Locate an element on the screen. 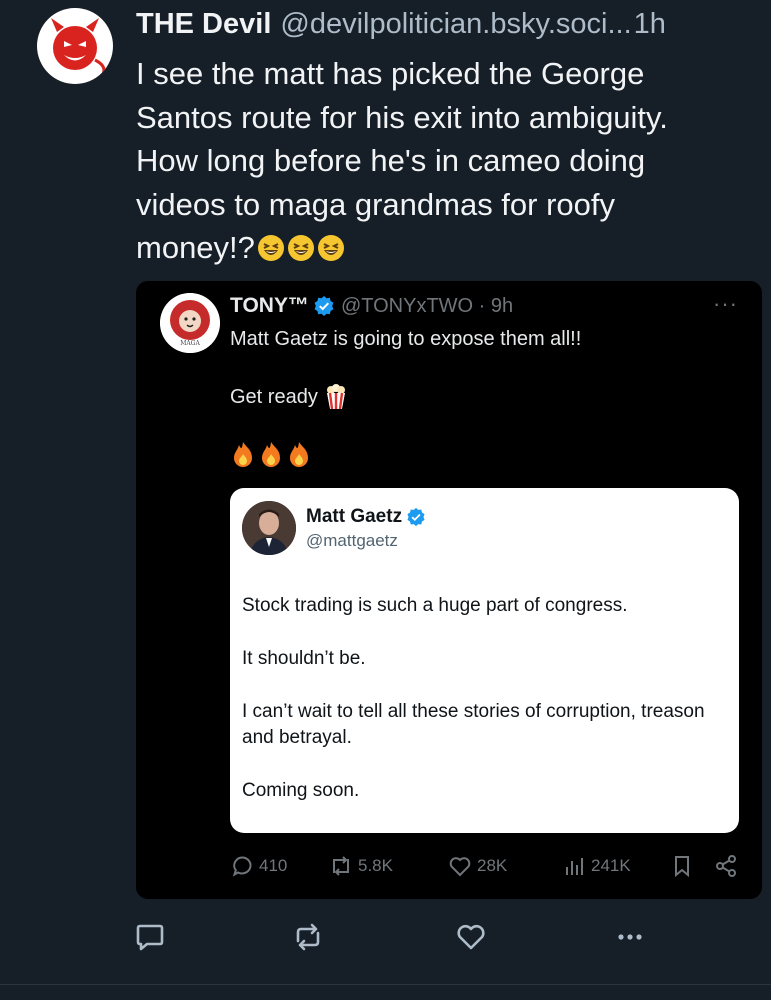 The height and width of the screenshot is (1000, 771). ellipsis-icon: ··· is located at coordinates (725, 303).